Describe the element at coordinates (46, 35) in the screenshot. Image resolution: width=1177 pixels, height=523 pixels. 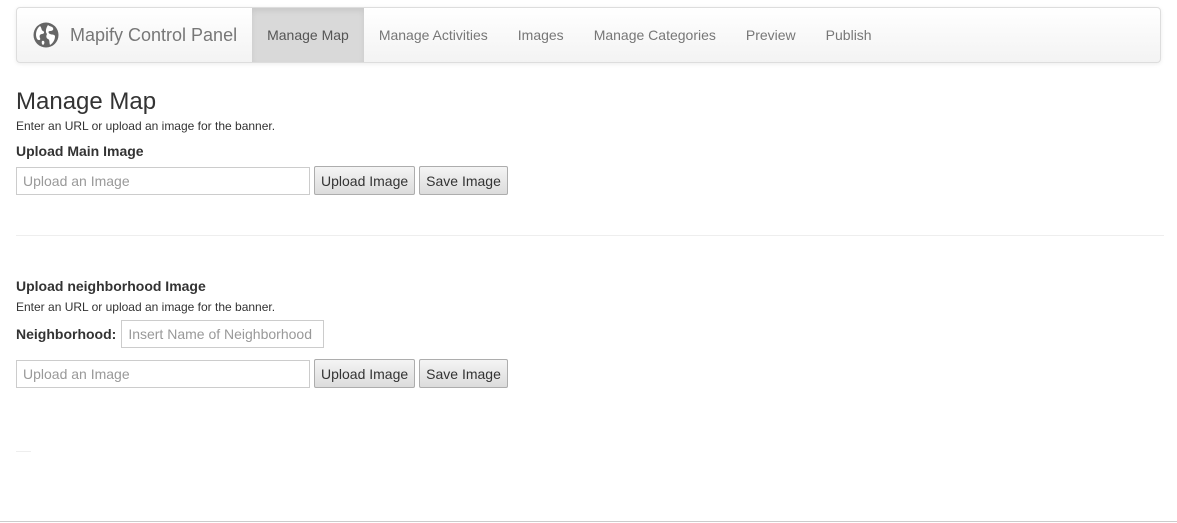
I see `globe-icon` at that location.